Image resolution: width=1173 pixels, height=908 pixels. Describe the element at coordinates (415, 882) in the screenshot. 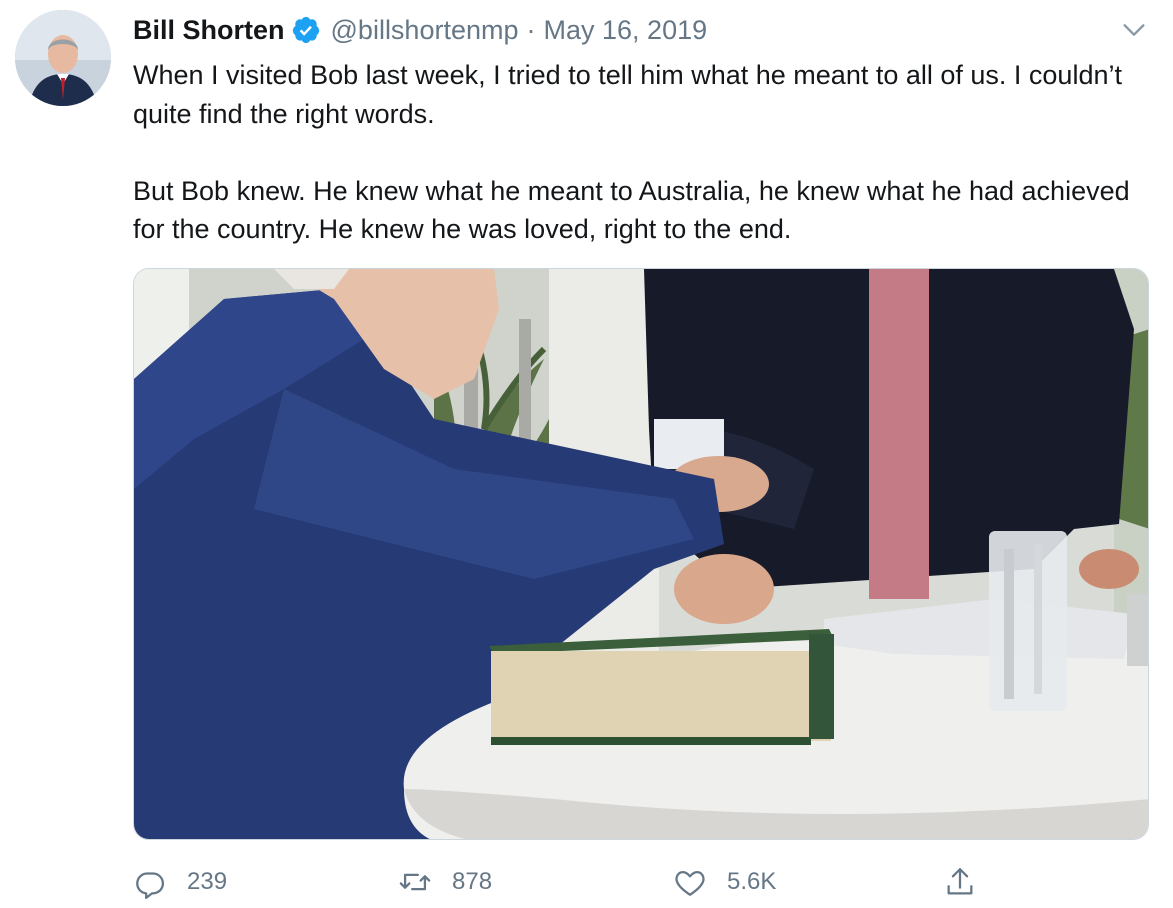

I see `retweet-icon` at that location.